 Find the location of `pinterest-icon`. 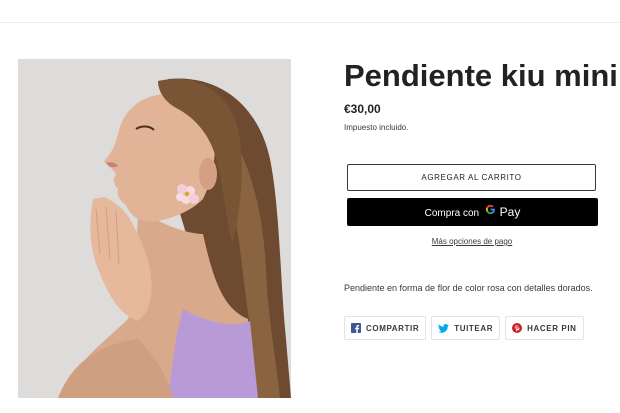

pinterest-icon is located at coordinates (517, 328).